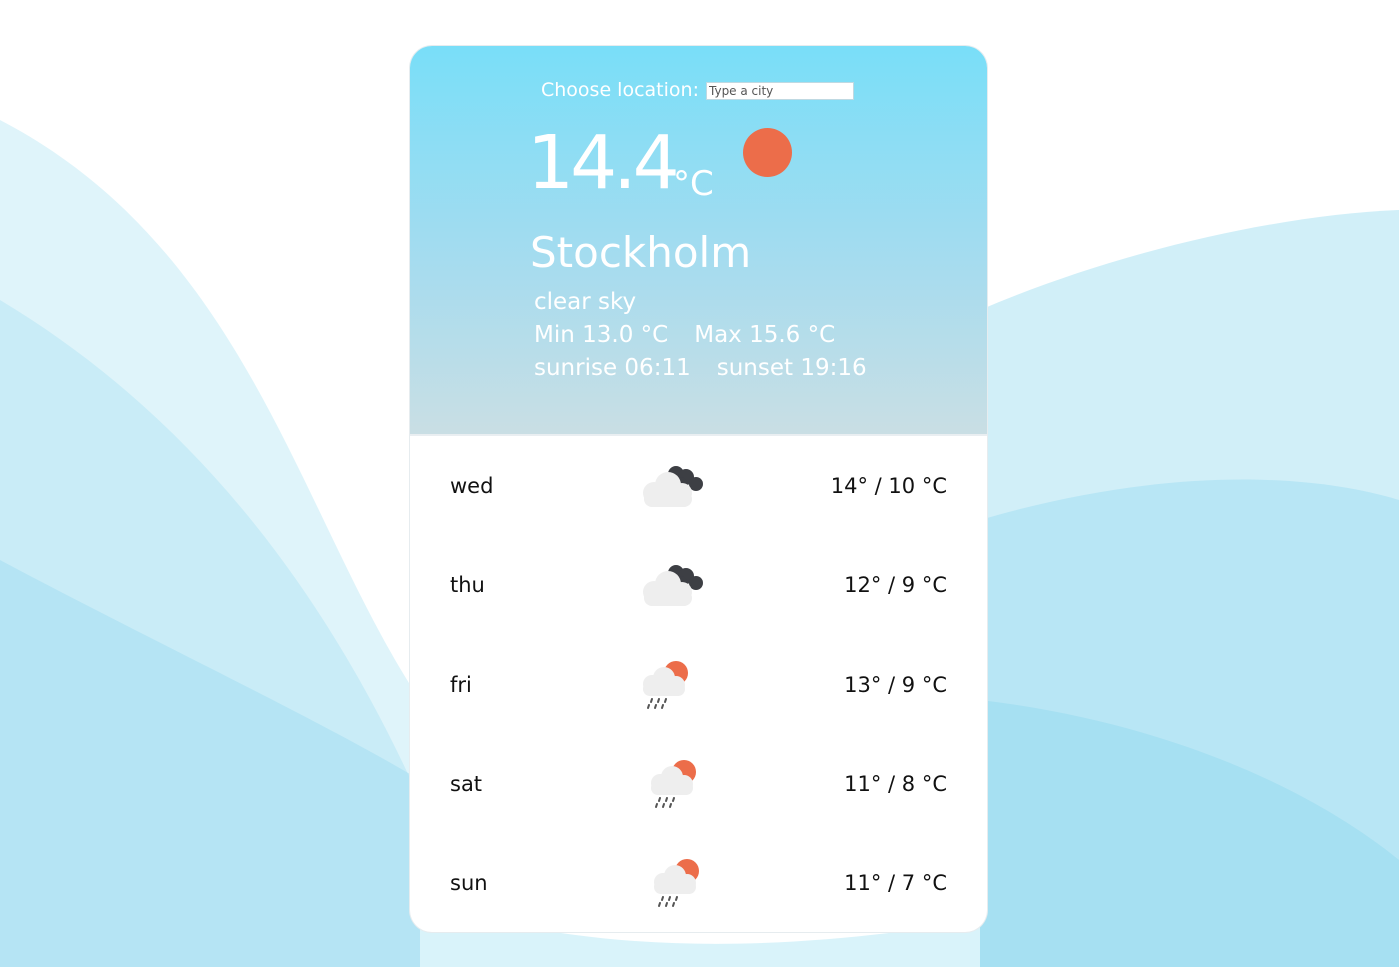 The image size is (1399, 967). What do you see at coordinates (895, 784) in the screenshot?
I see `forecast-temperature: 11° / 8 °C` at bounding box center [895, 784].